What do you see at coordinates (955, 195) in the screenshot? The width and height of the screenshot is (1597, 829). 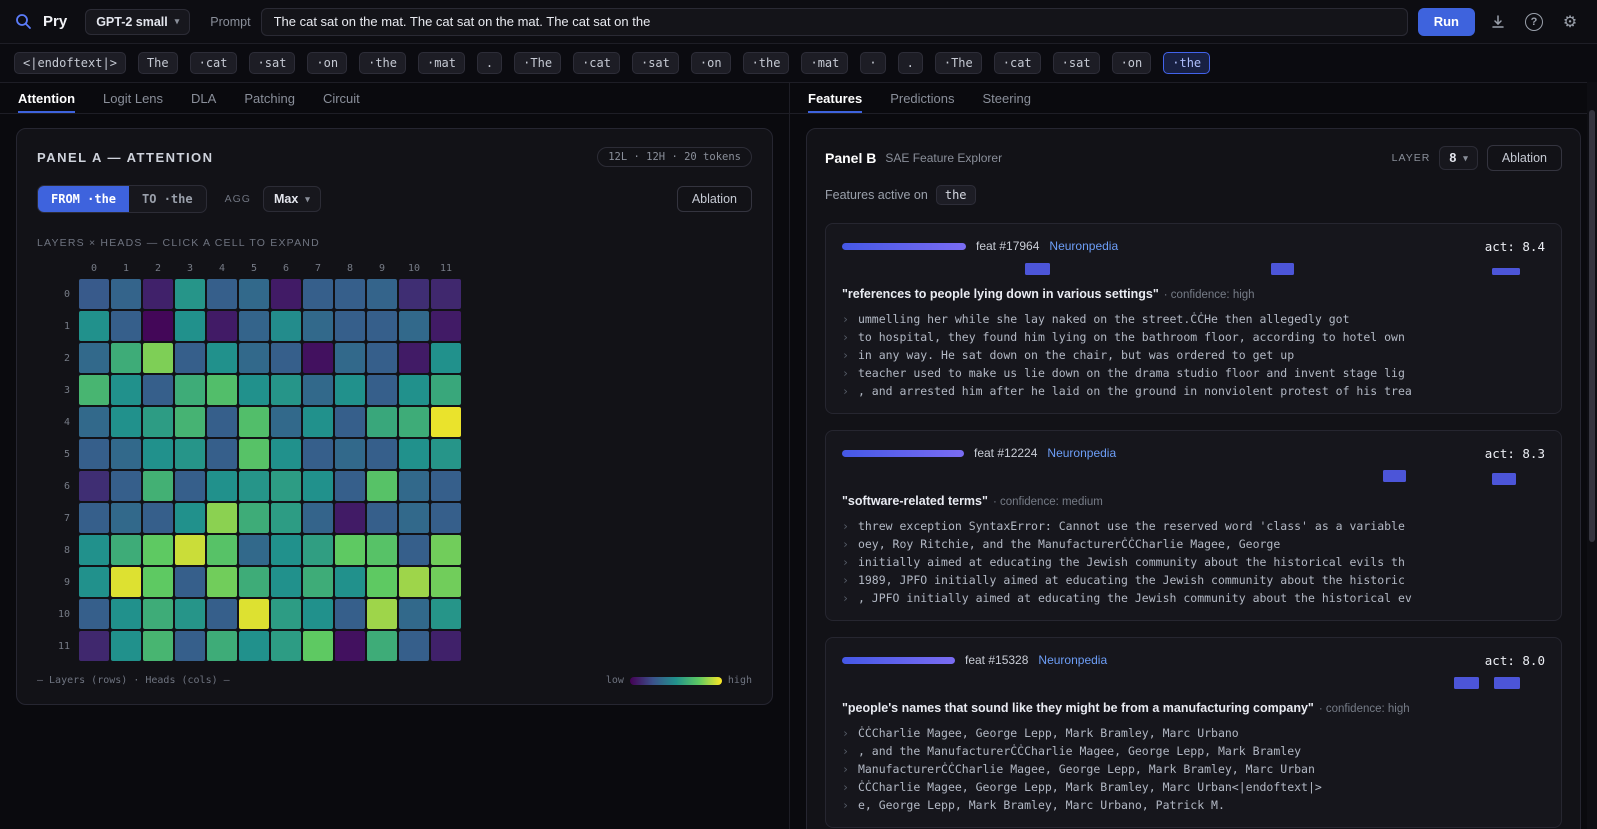 I see `active-token-chip: the` at bounding box center [955, 195].